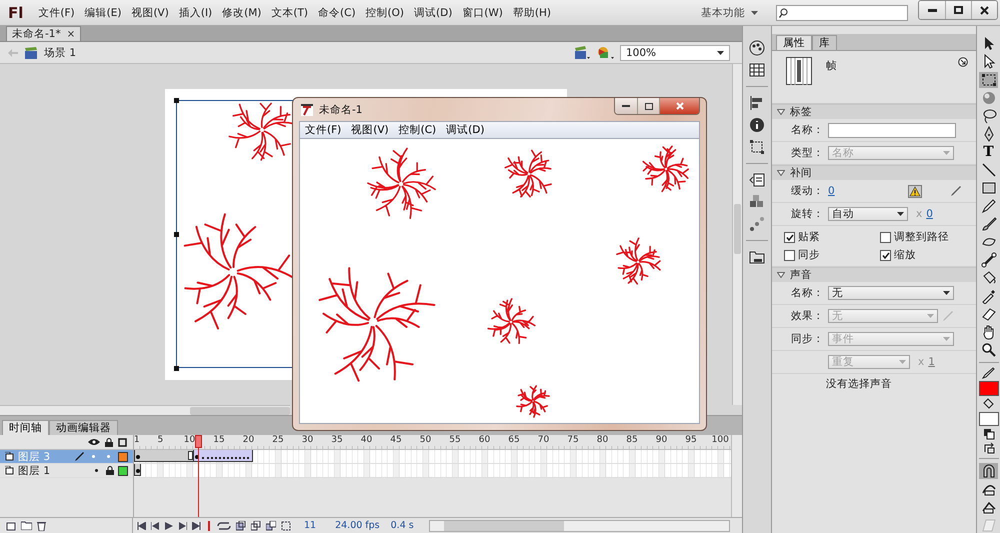 This screenshot has width=1000, height=533. What do you see at coordinates (874, 274) in the screenshot?
I see `section-header: 声音` at bounding box center [874, 274].